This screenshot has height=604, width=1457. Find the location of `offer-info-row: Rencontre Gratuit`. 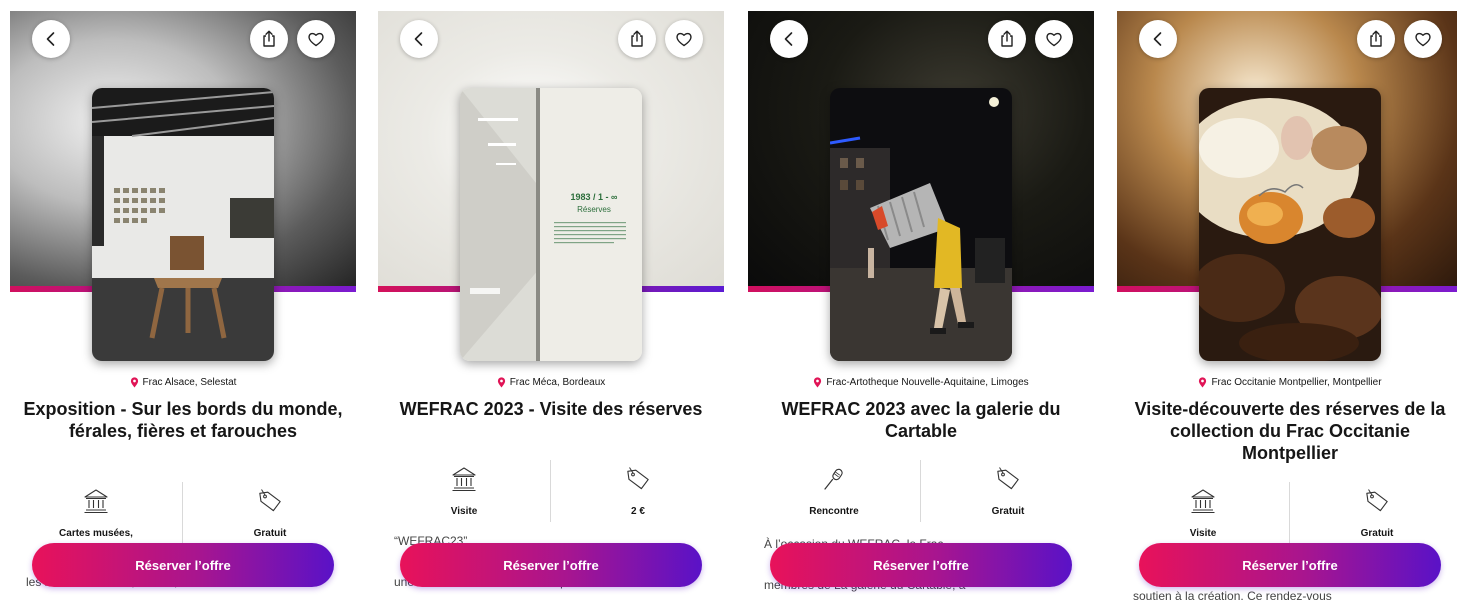

offer-info-row: Rencontre Gratuit is located at coordinates (921, 499).